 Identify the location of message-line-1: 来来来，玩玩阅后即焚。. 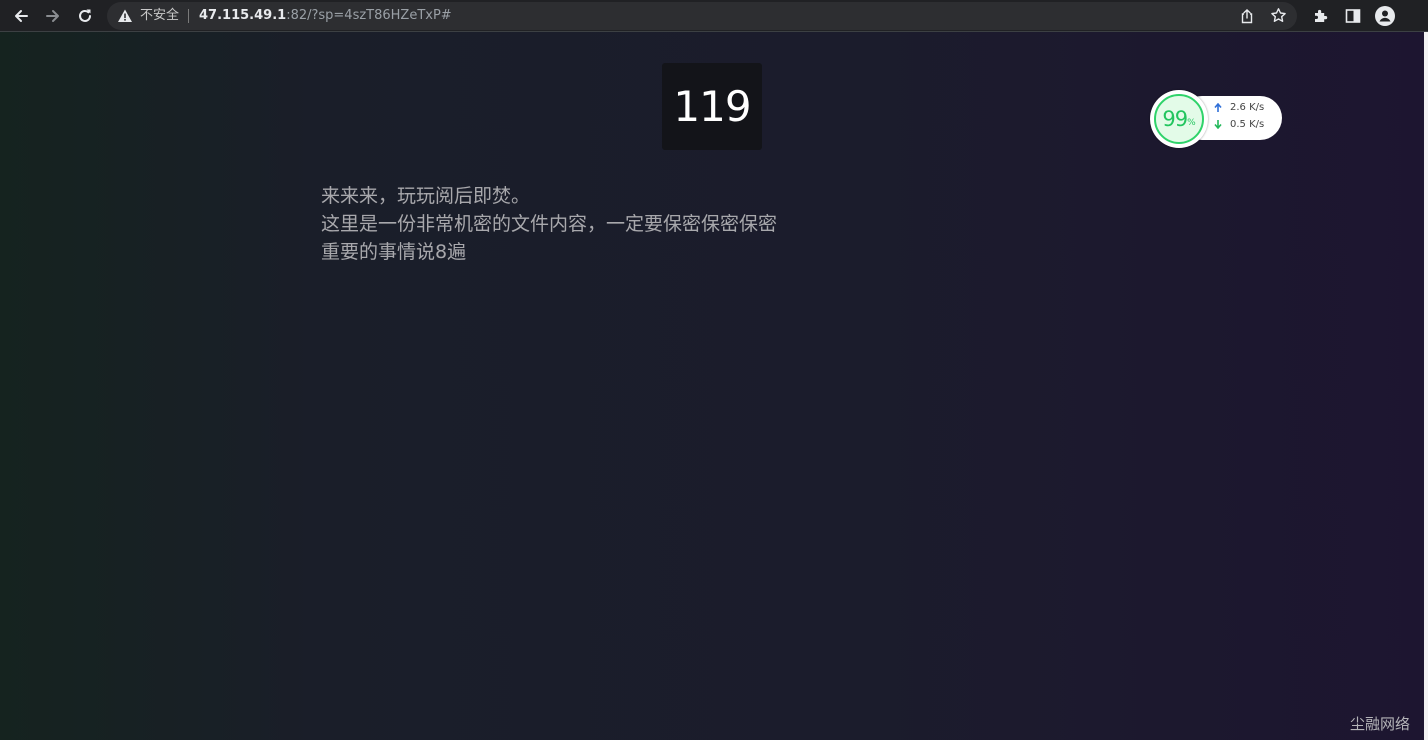
(426, 196).